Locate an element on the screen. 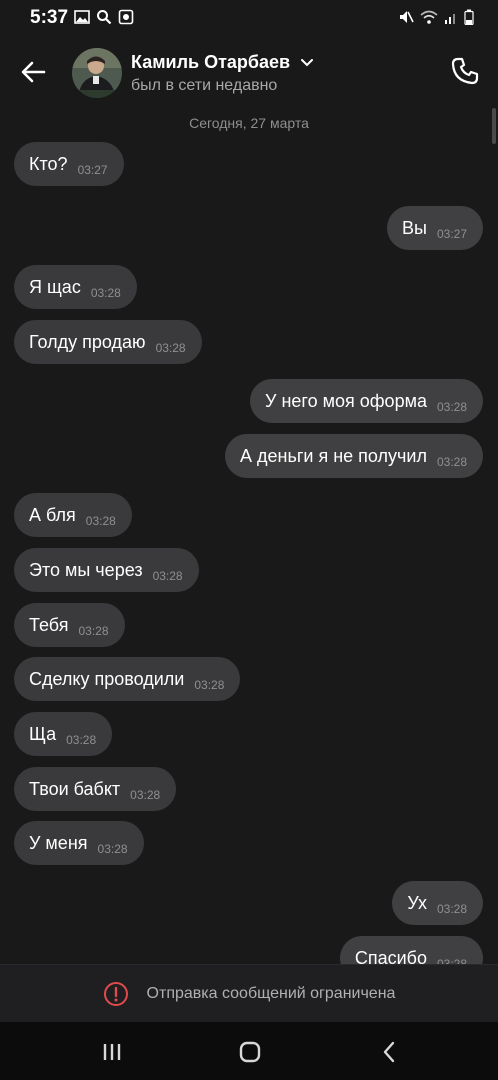 The image size is (498, 1080). status-notification-icons is located at coordinates (104, 17).